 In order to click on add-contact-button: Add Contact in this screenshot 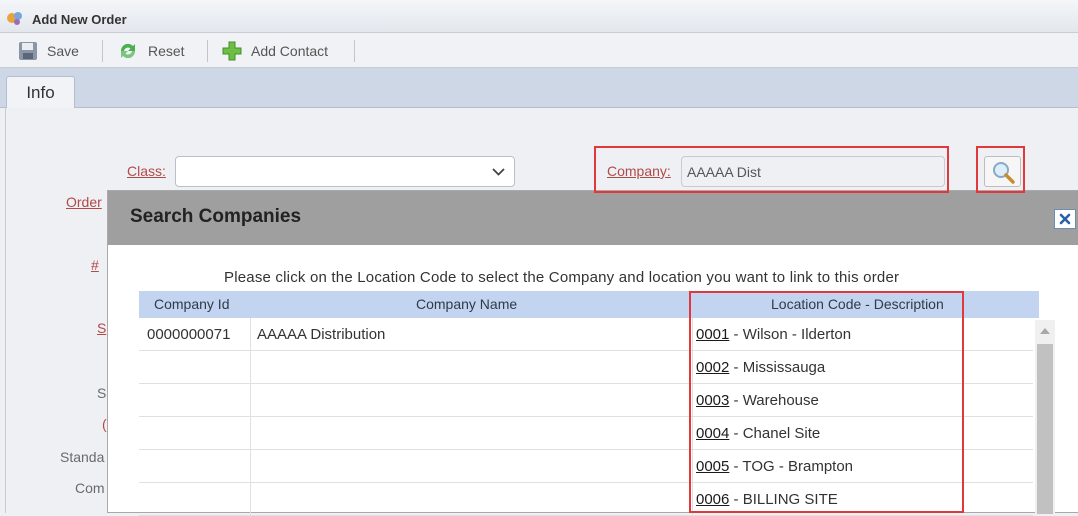, I will do `click(275, 51)`.